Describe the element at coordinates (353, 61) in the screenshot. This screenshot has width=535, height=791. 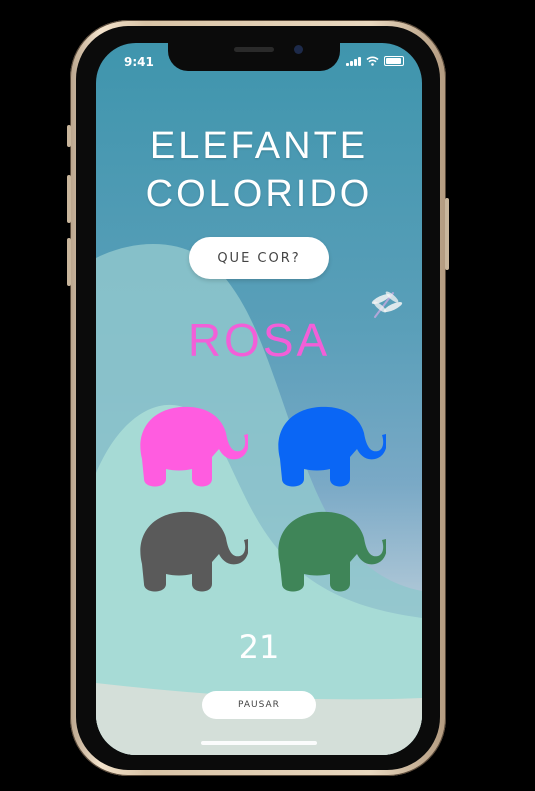
I see `signal-icon` at that location.